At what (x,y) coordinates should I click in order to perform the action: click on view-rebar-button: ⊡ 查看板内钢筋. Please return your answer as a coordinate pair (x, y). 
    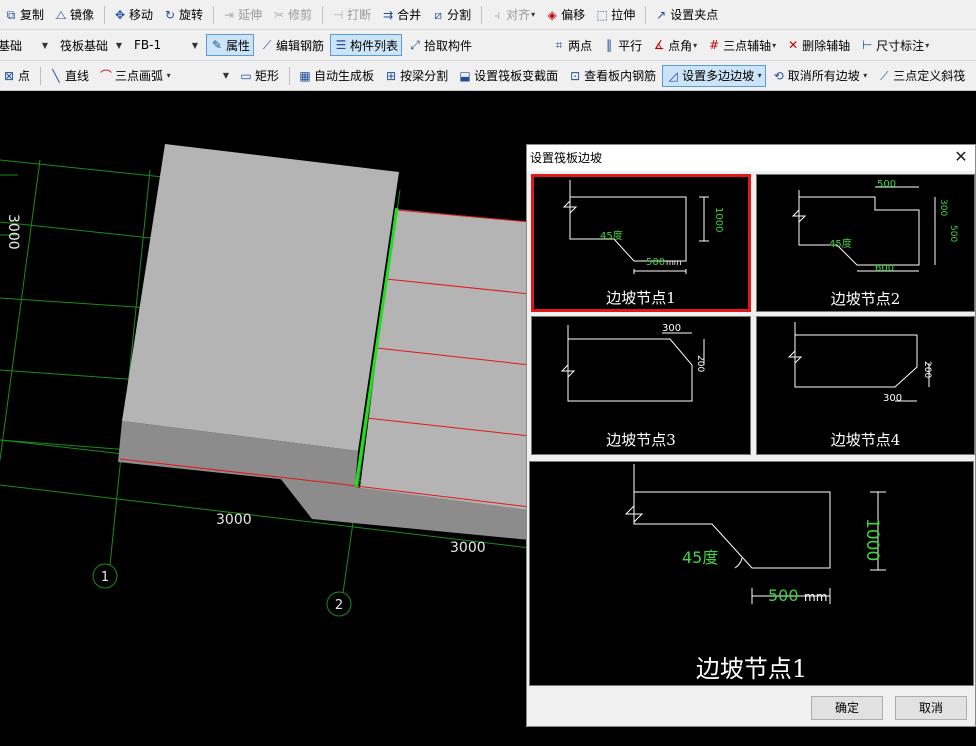
    Looking at the image, I should click on (612, 76).